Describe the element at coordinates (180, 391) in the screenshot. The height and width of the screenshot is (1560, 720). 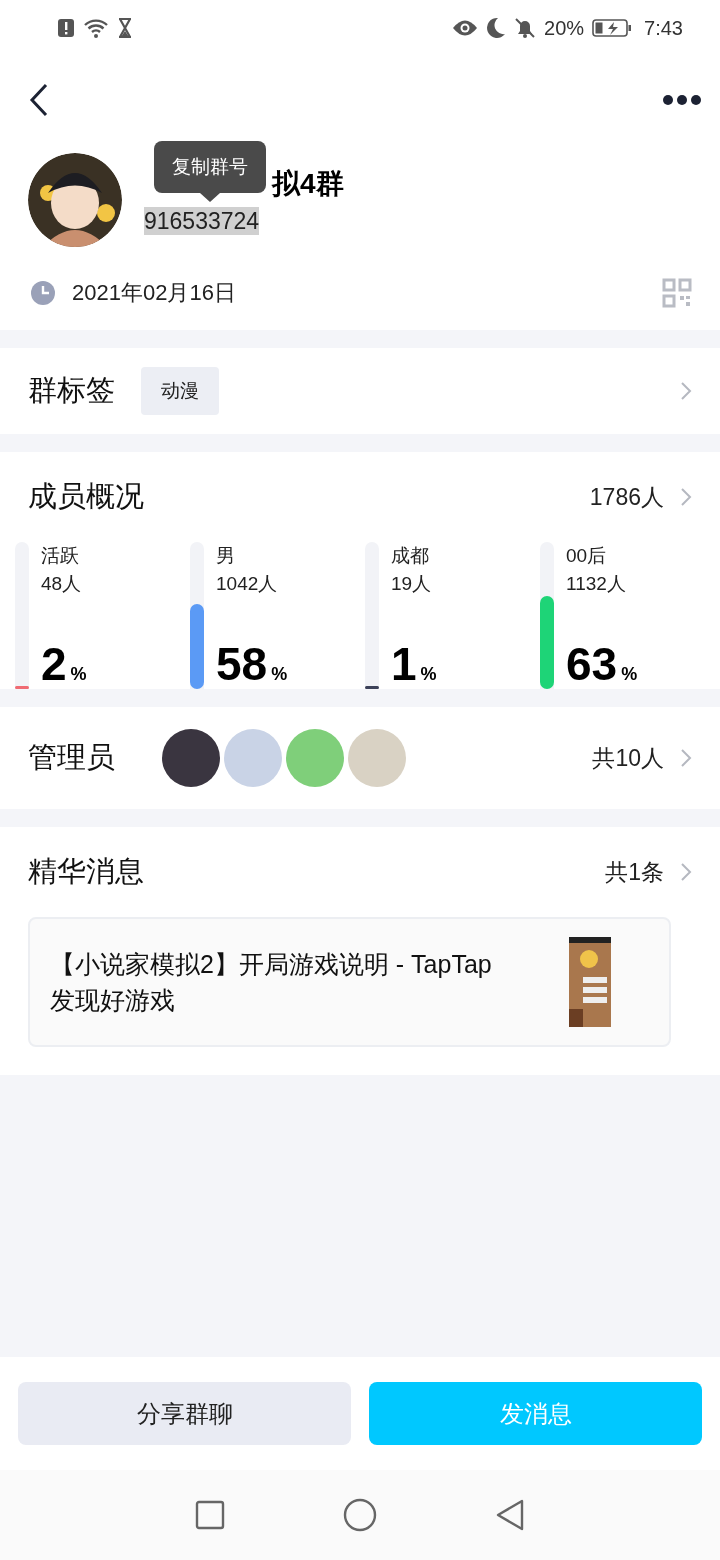
I see `tag: 动漫` at that location.